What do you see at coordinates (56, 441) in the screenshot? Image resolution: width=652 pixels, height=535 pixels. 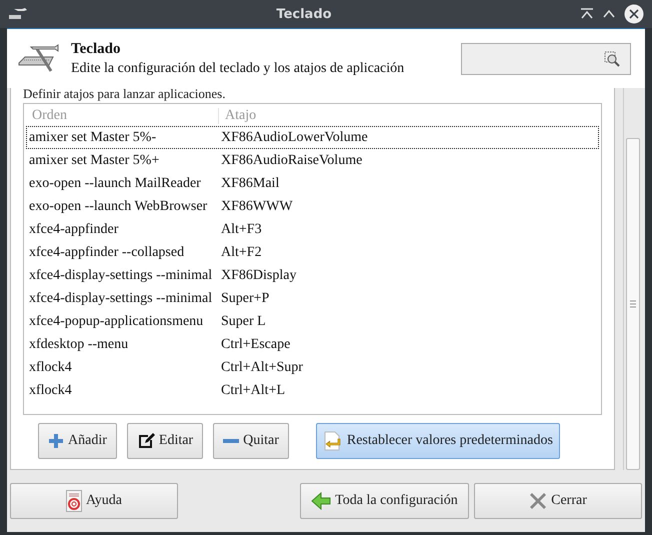 I see `plus-icon` at bounding box center [56, 441].